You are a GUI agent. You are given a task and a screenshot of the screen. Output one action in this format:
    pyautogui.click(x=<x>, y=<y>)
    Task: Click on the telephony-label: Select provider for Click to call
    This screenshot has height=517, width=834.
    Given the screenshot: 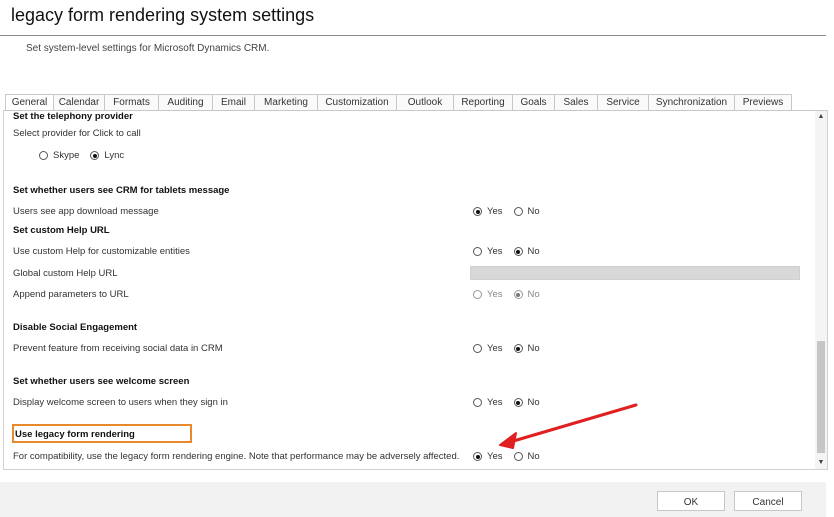 What is the action you would take?
    pyautogui.click(x=77, y=133)
    